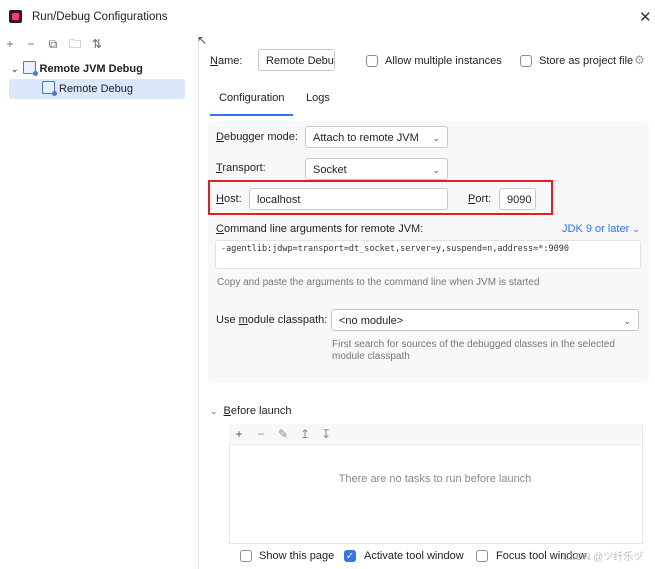  What do you see at coordinates (226, 61) in the screenshot?
I see `name-label: Name:` at bounding box center [226, 61].